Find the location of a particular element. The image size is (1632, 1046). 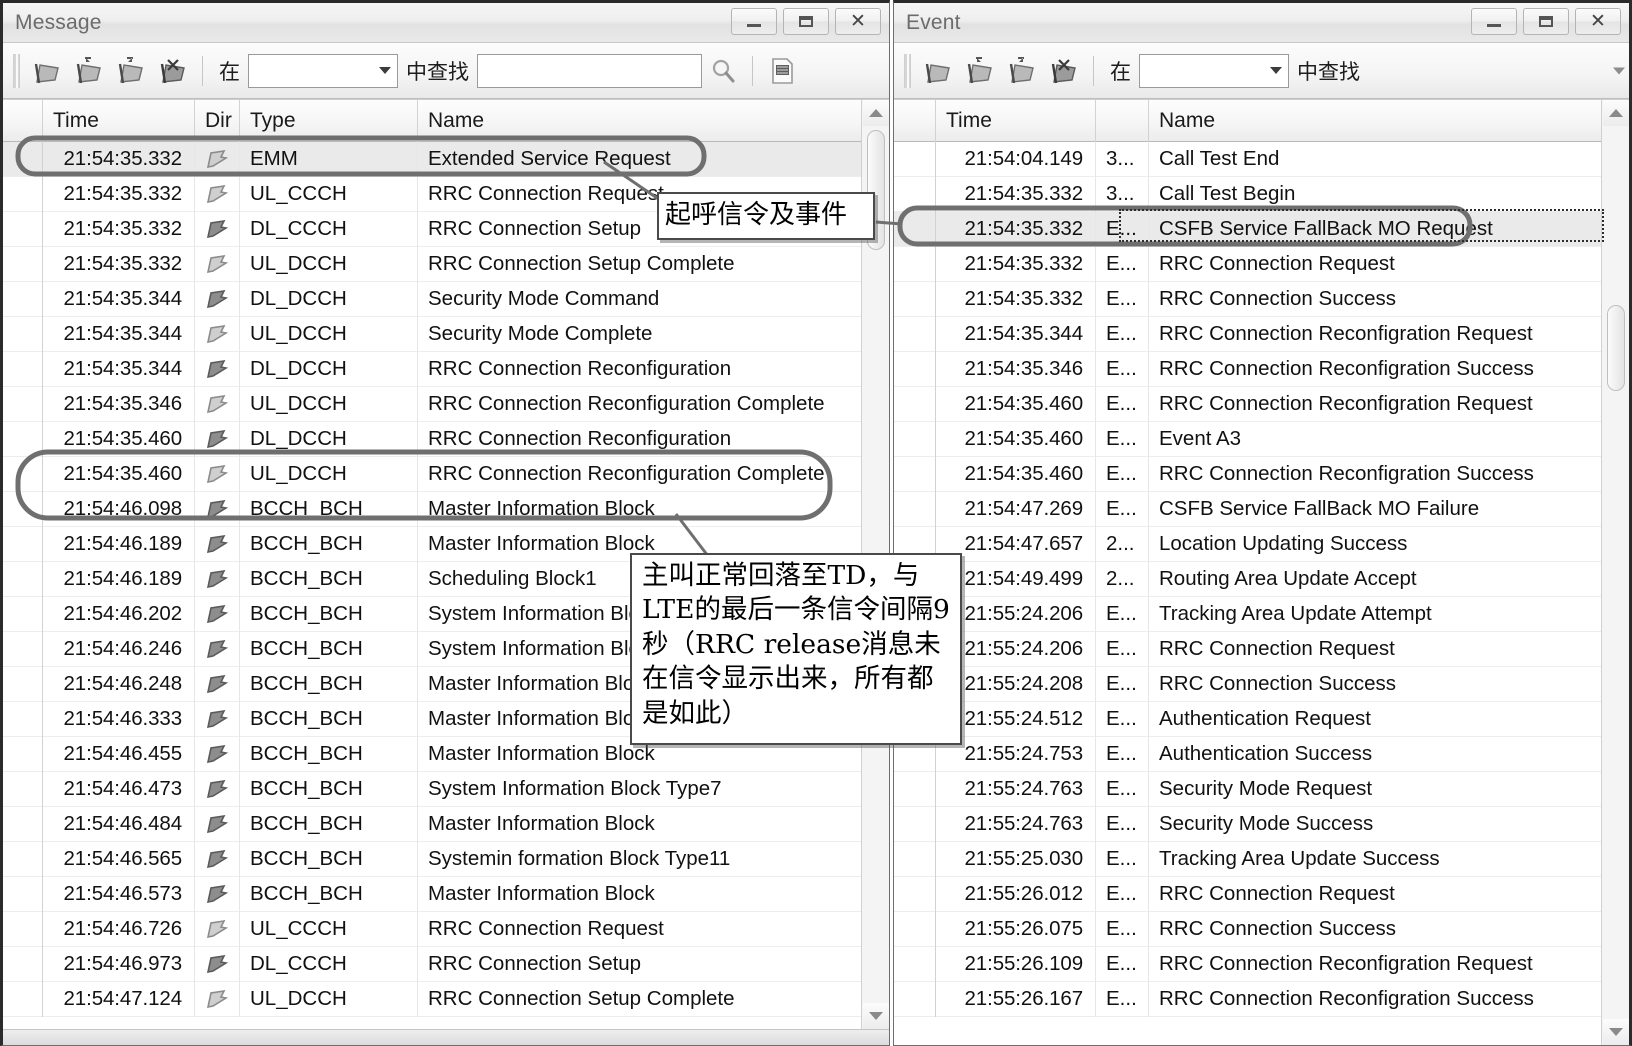

message-table-row: 21:54:35.332 EMM Extended Service Request is located at coordinates (432, 159).